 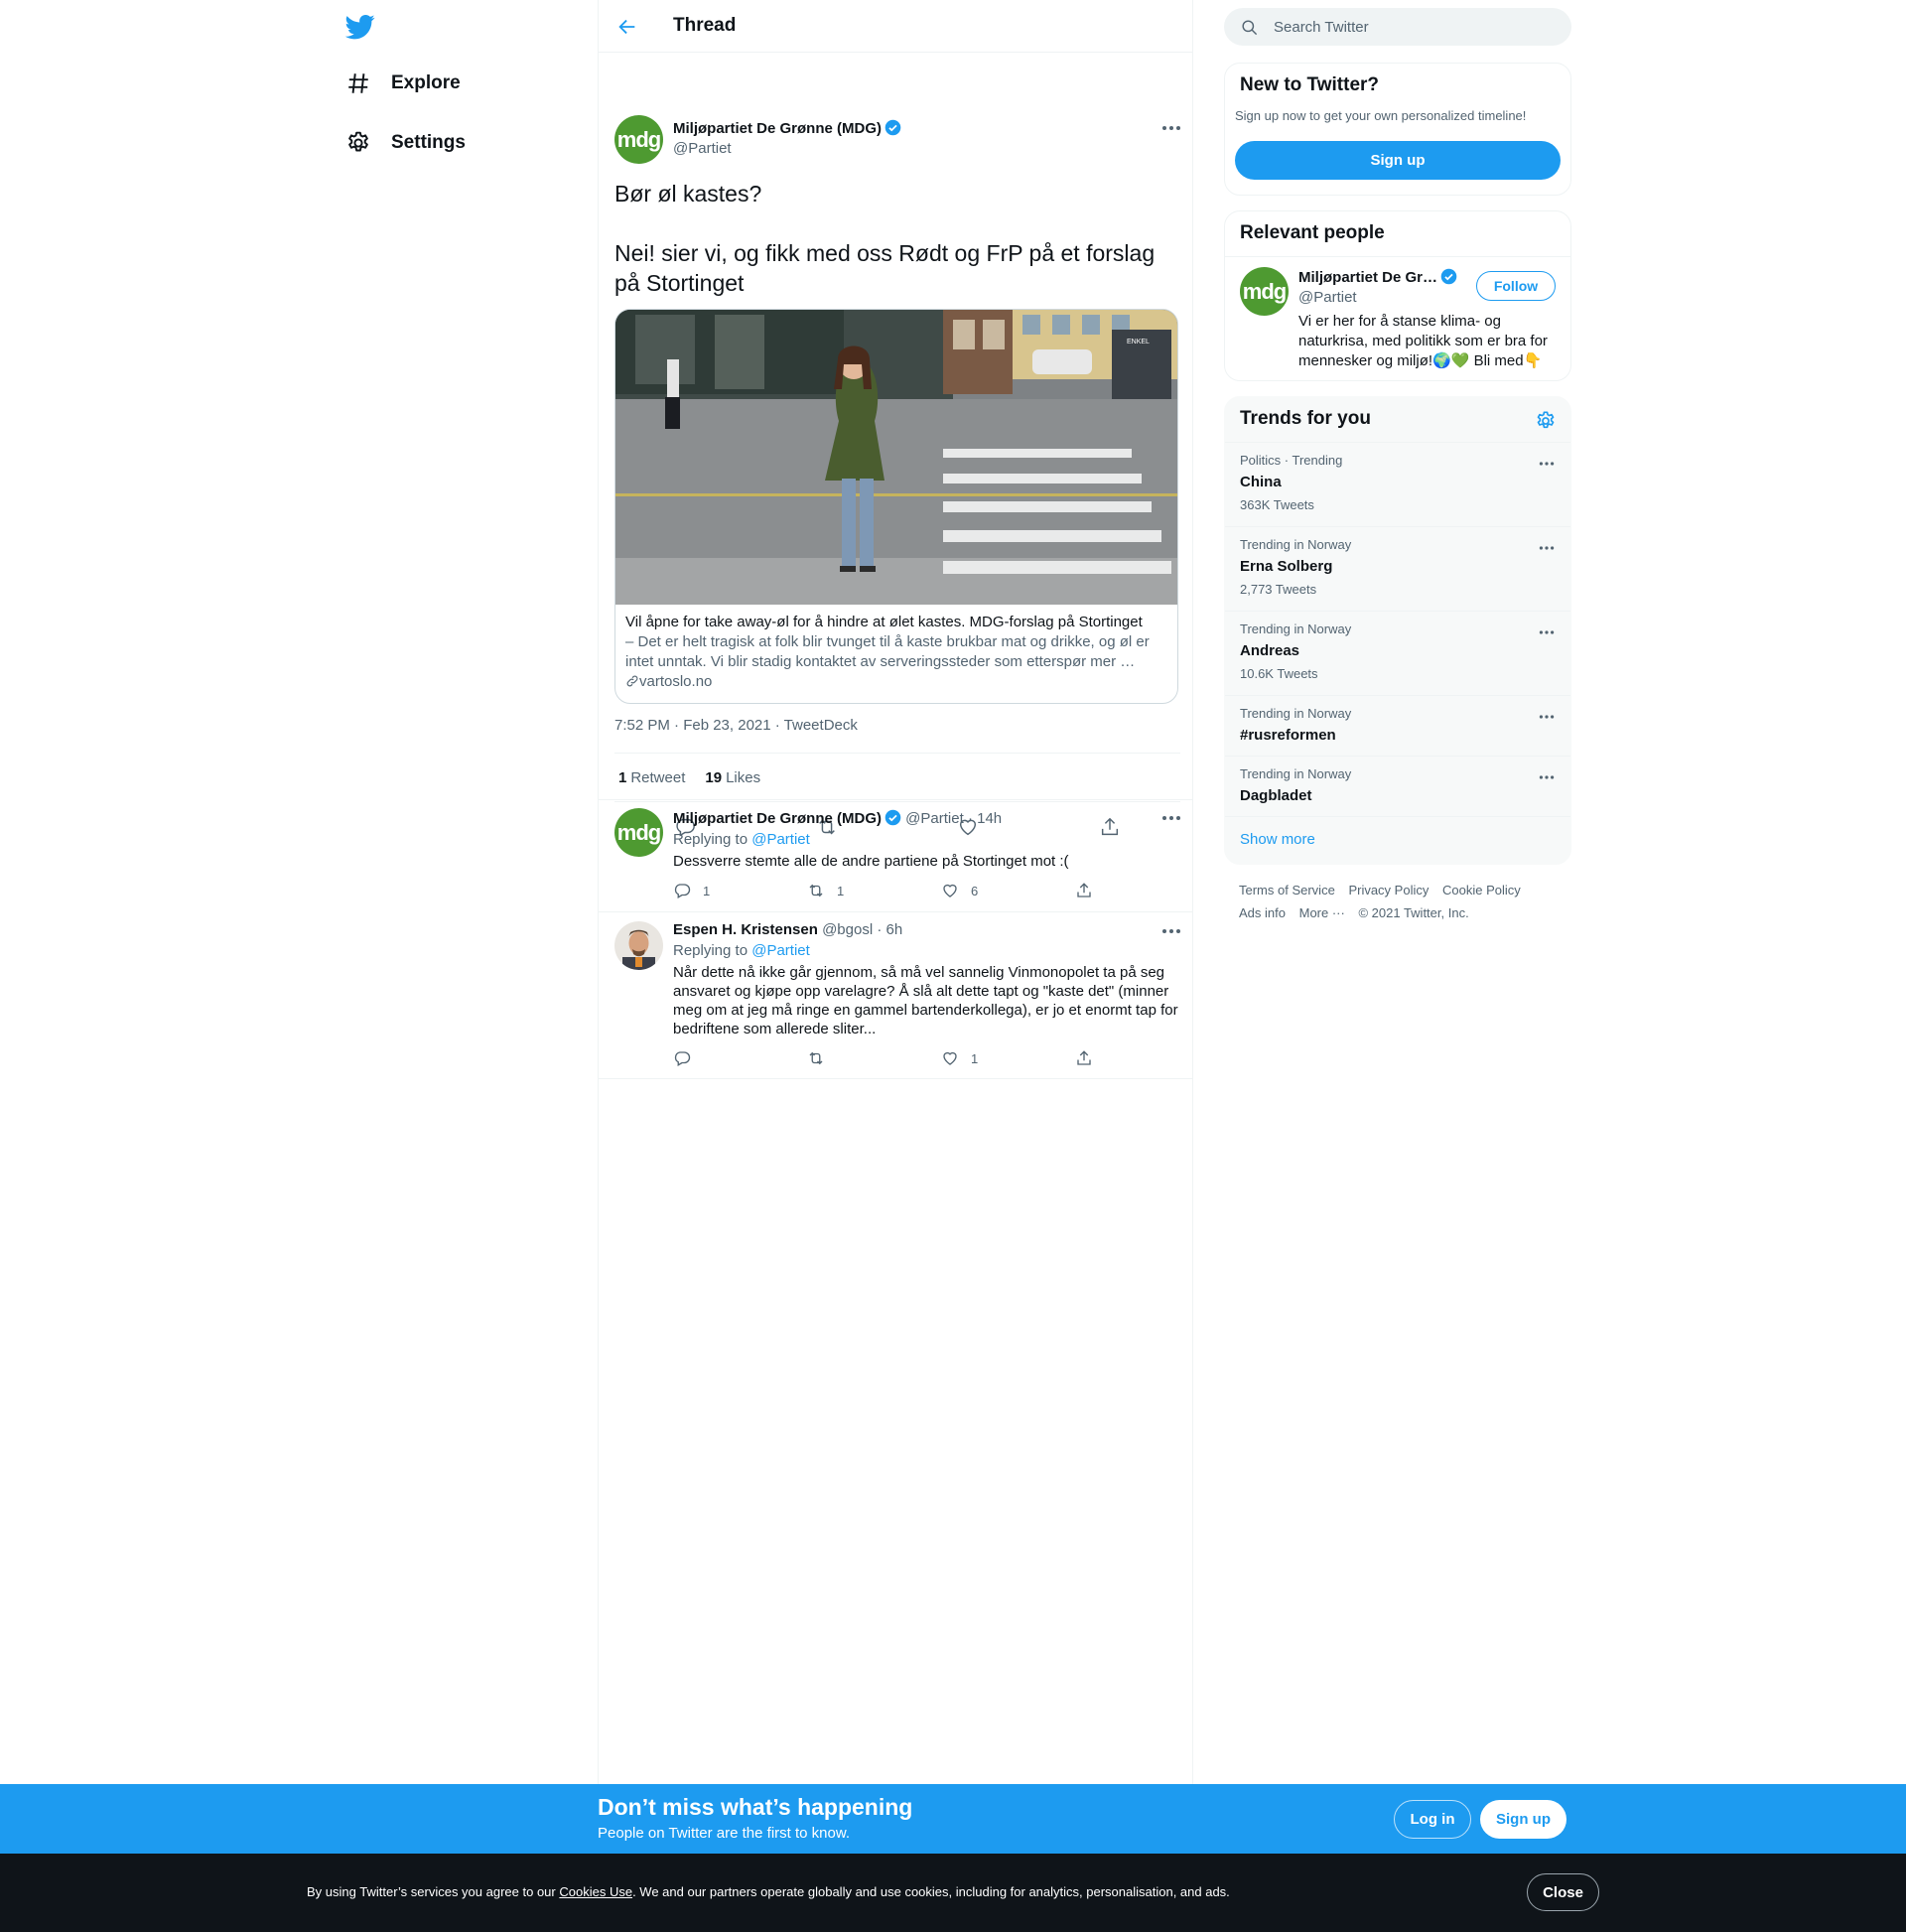 I want to click on tweet-text-line-1: Bør øl kastes?, so click(x=688, y=194).